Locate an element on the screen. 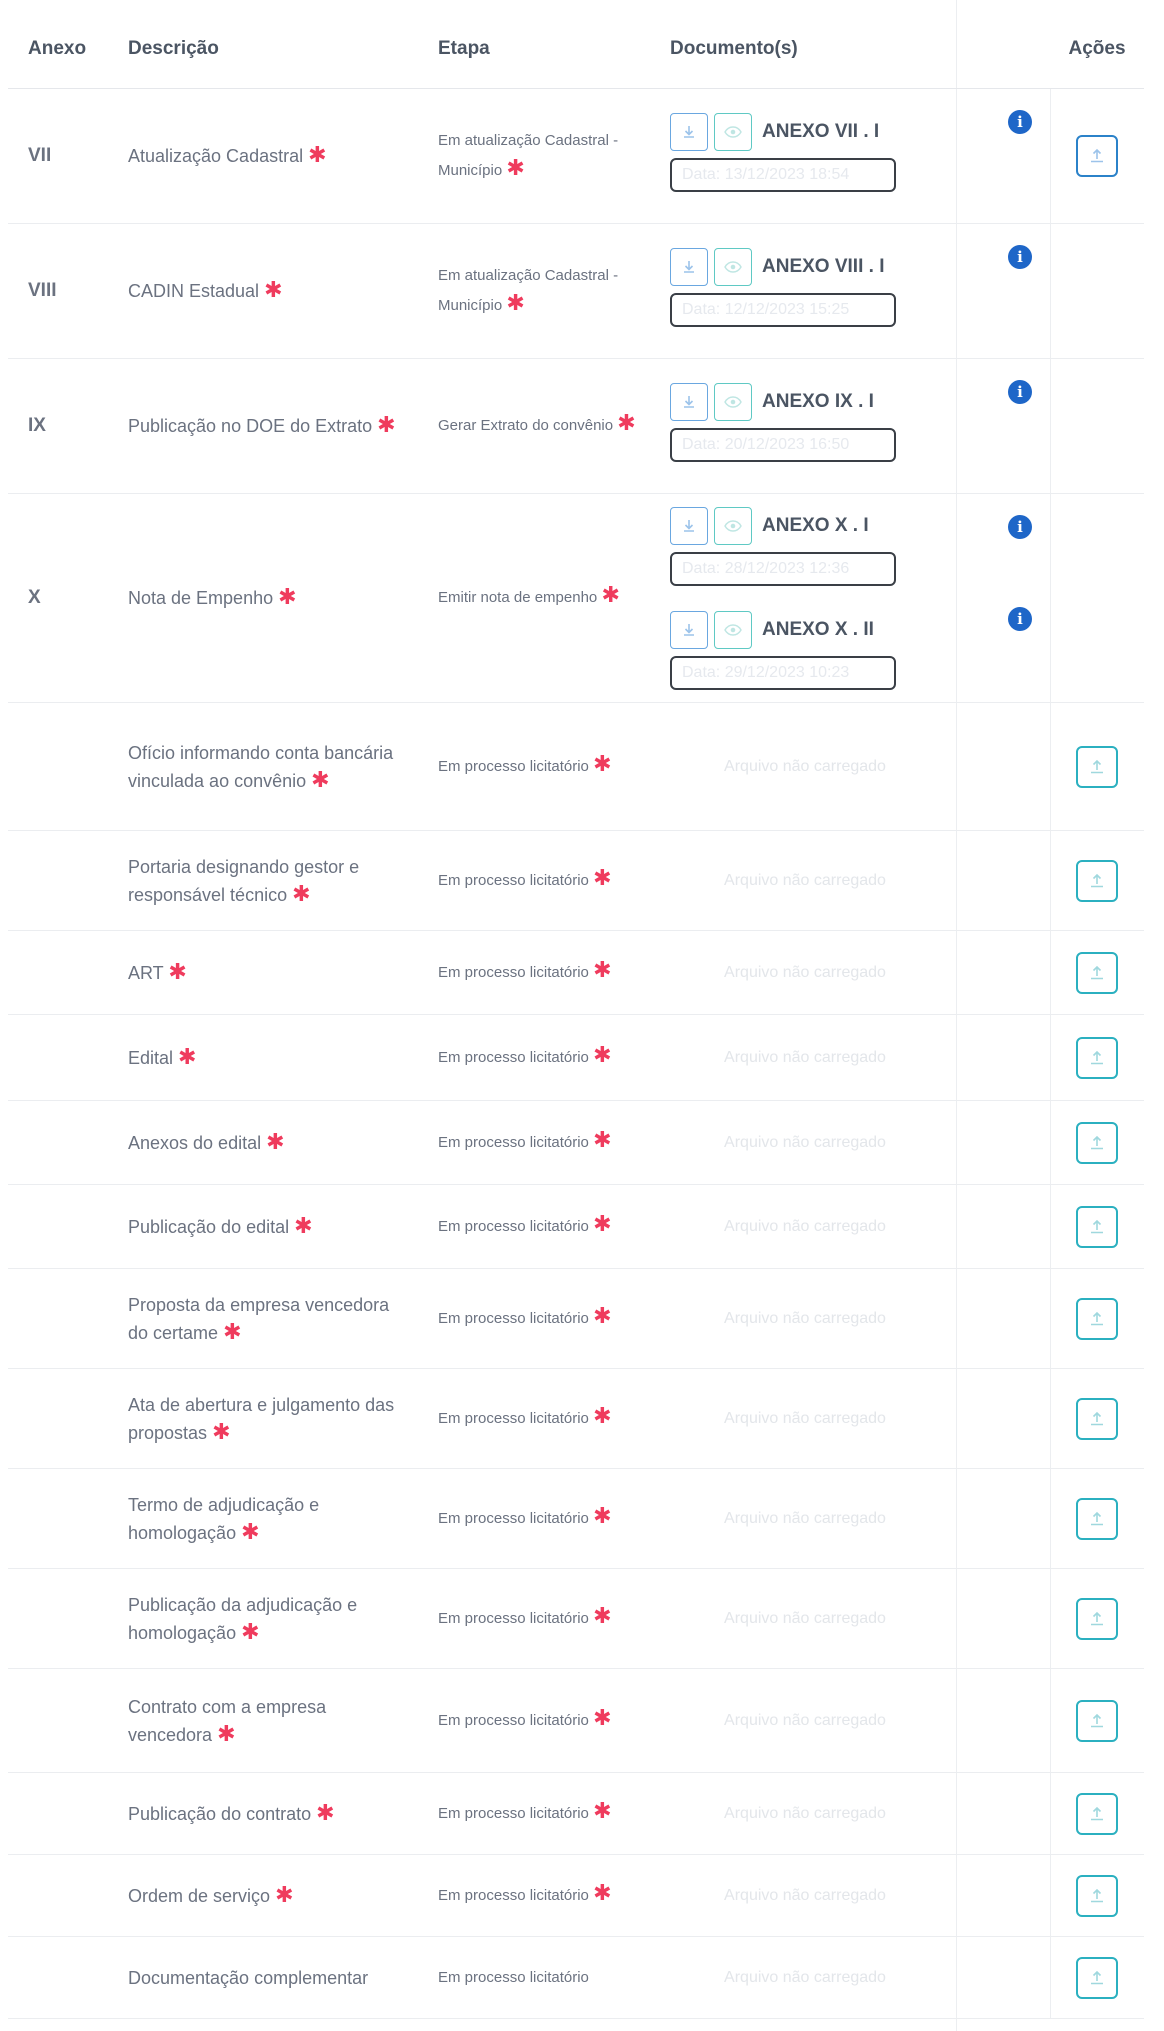  download-icon is located at coordinates (689, 526).